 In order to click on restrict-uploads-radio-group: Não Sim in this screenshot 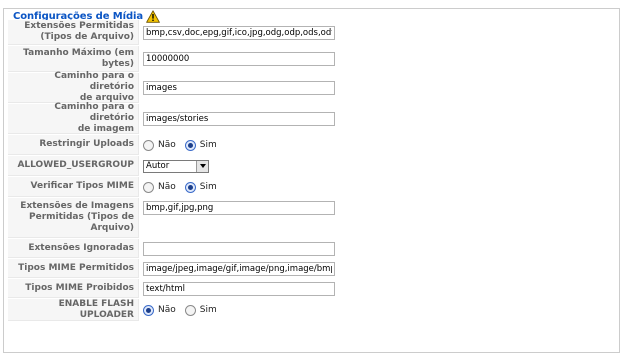, I will do `click(184, 145)`.